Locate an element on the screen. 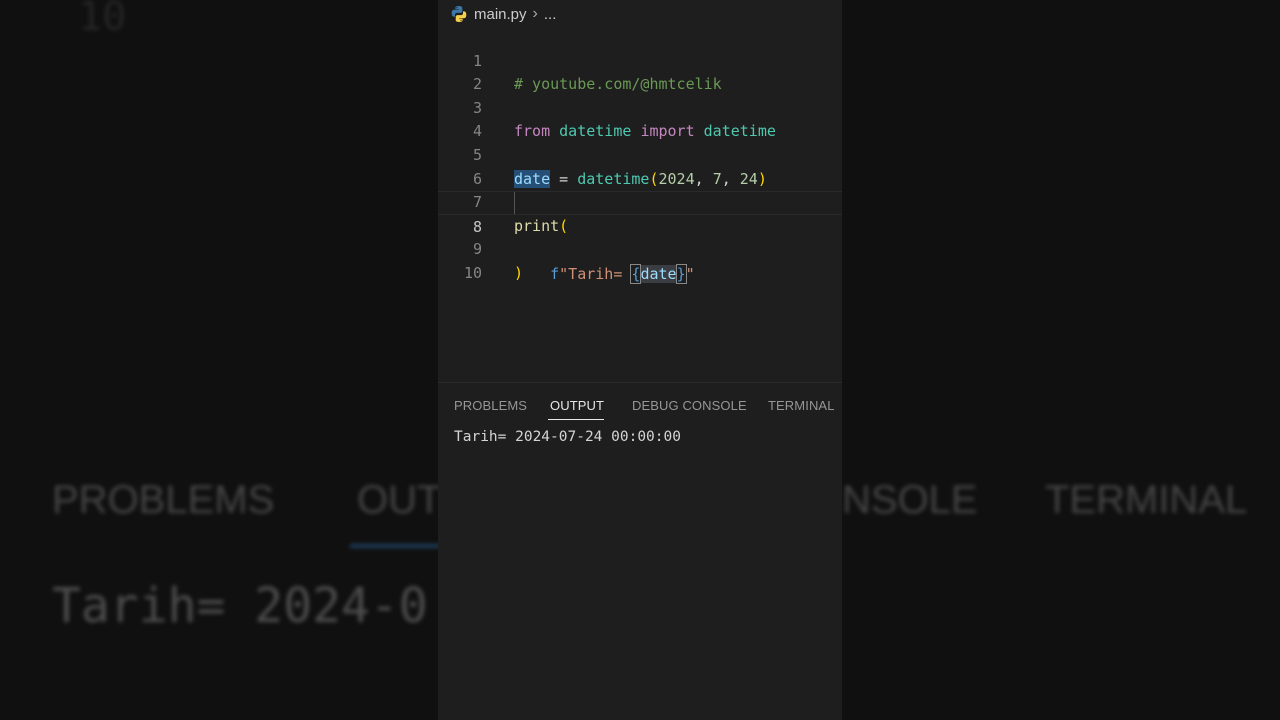  bg-output-text: Tarih= 2024-0 is located at coordinates (240, 606).